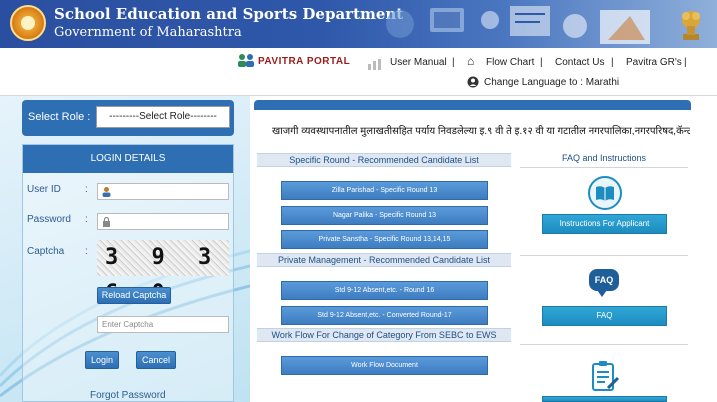 Image resolution: width=717 pixels, height=402 pixels. Describe the element at coordinates (551, 82) in the screenshot. I see `change-language-link: Change Language to : Marathi` at that location.